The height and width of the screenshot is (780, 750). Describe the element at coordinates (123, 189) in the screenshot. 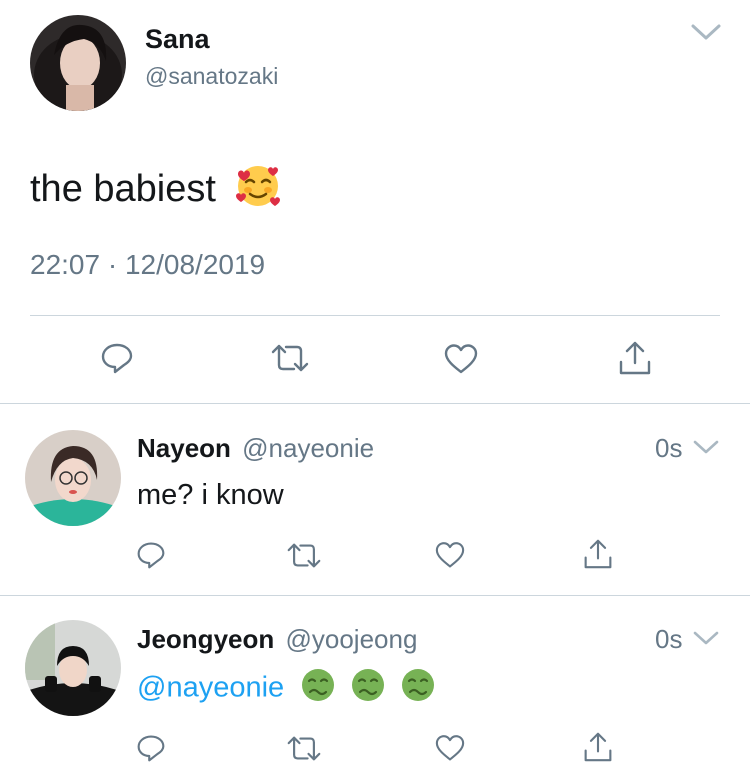

I see `tweet-text-content: the babiest` at that location.